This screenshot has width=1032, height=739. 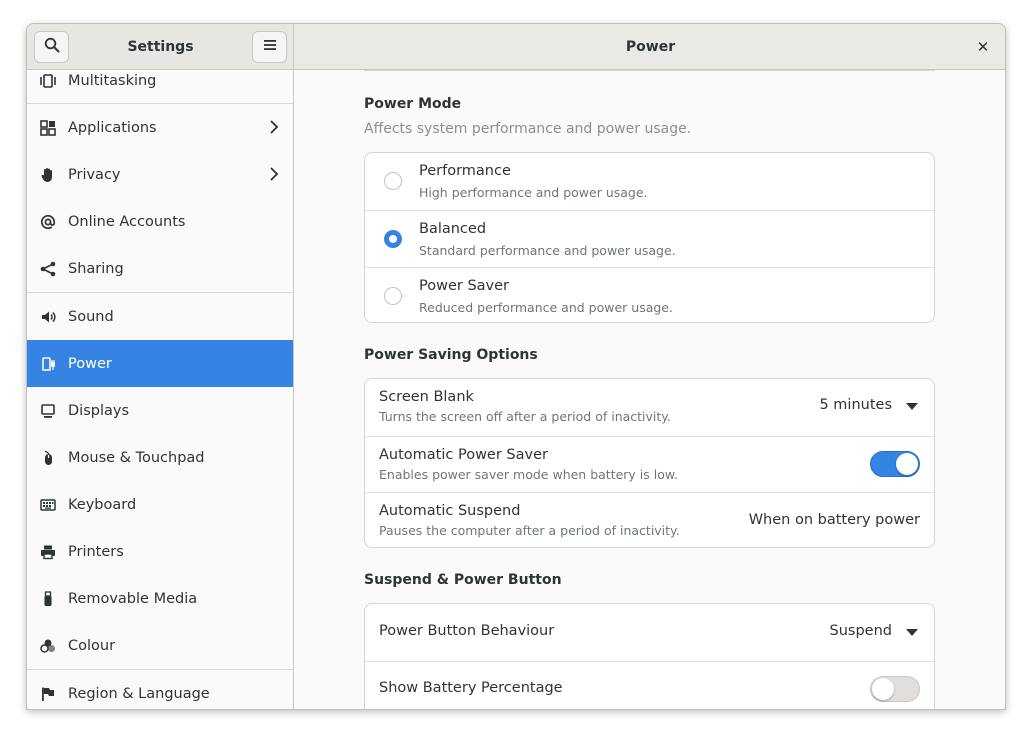 I want to click on sidebar-header-bar: Settings, so click(x=160, y=47).